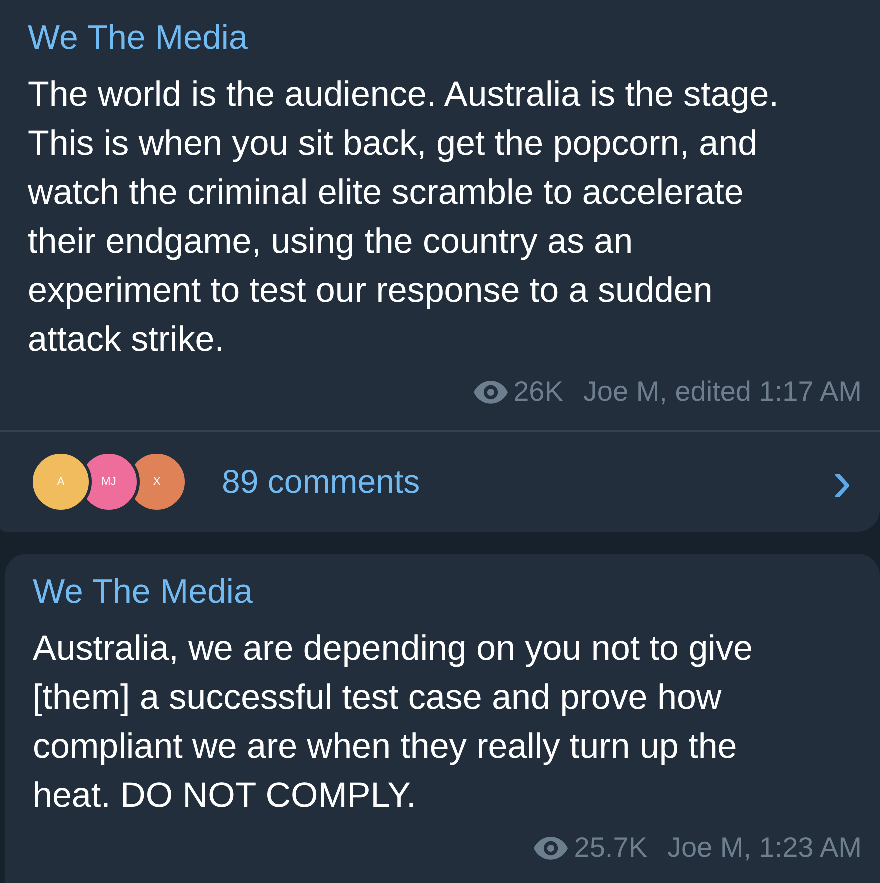 This screenshot has height=883, width=880. Describe the element at coordinates (611, 848) in the screenshot. I see `view-count: 25.7K` at that location.